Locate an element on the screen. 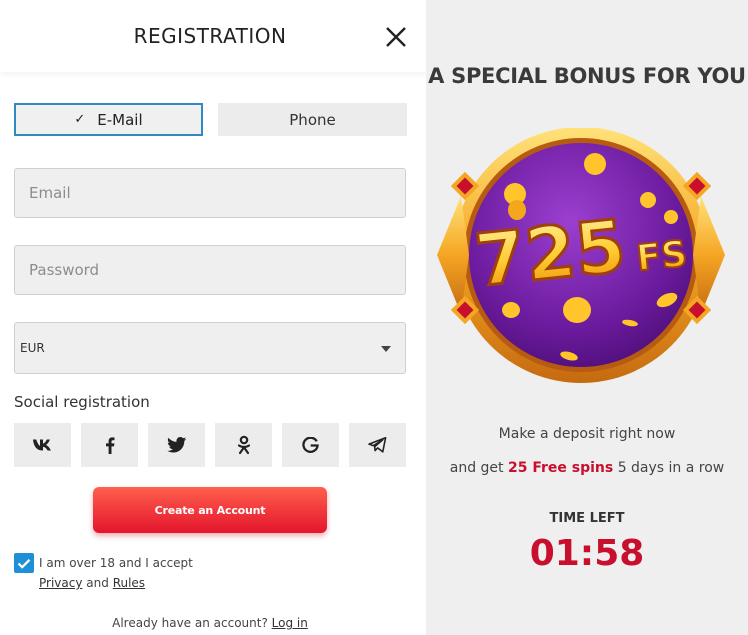 The width and height of the screenshot is (748, 635). email-field is located at coordinates (210, 193).